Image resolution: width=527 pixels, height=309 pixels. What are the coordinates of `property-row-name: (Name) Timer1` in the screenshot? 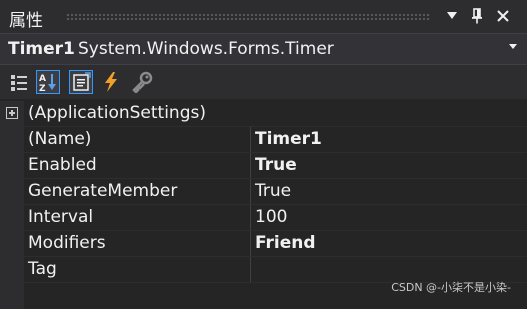 It's located at (263, 140).